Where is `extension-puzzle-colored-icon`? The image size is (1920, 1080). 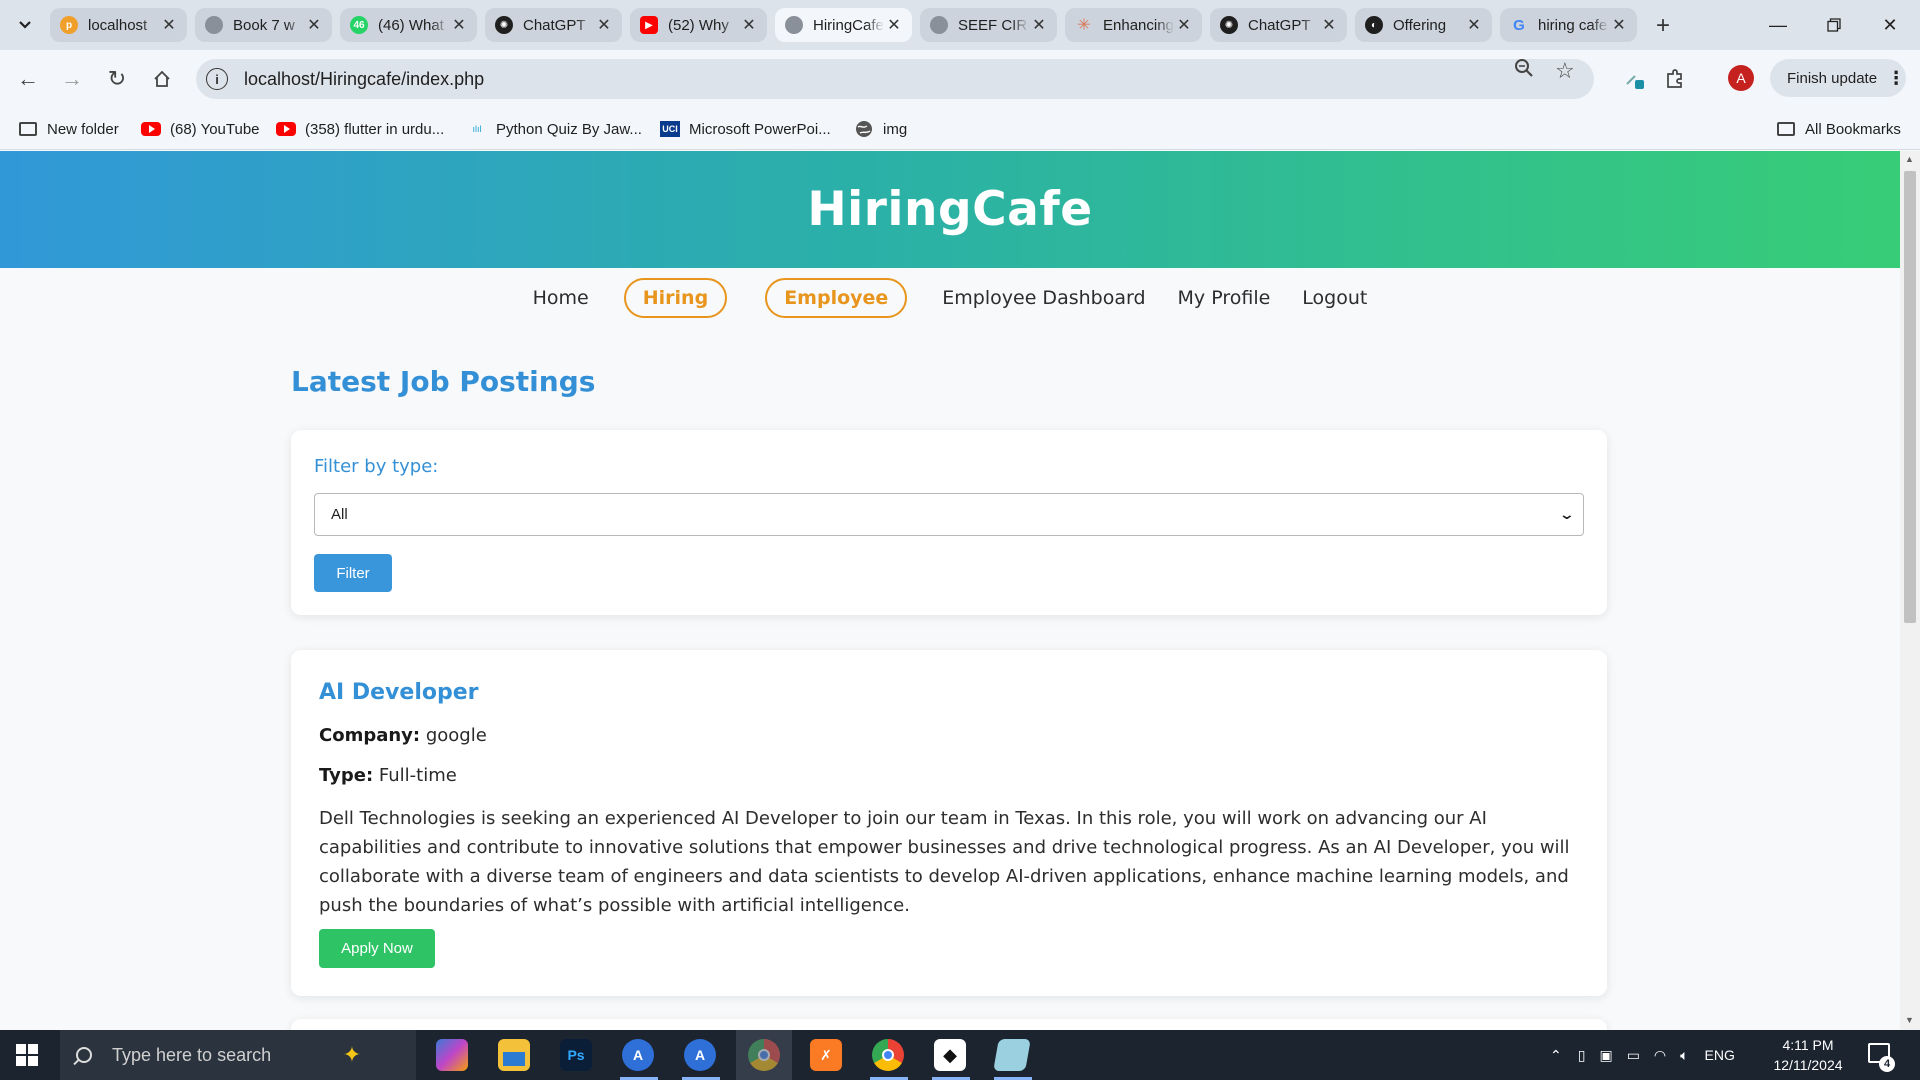 extension-puzzle-colored-icon is located at coordinates (1635, 79).